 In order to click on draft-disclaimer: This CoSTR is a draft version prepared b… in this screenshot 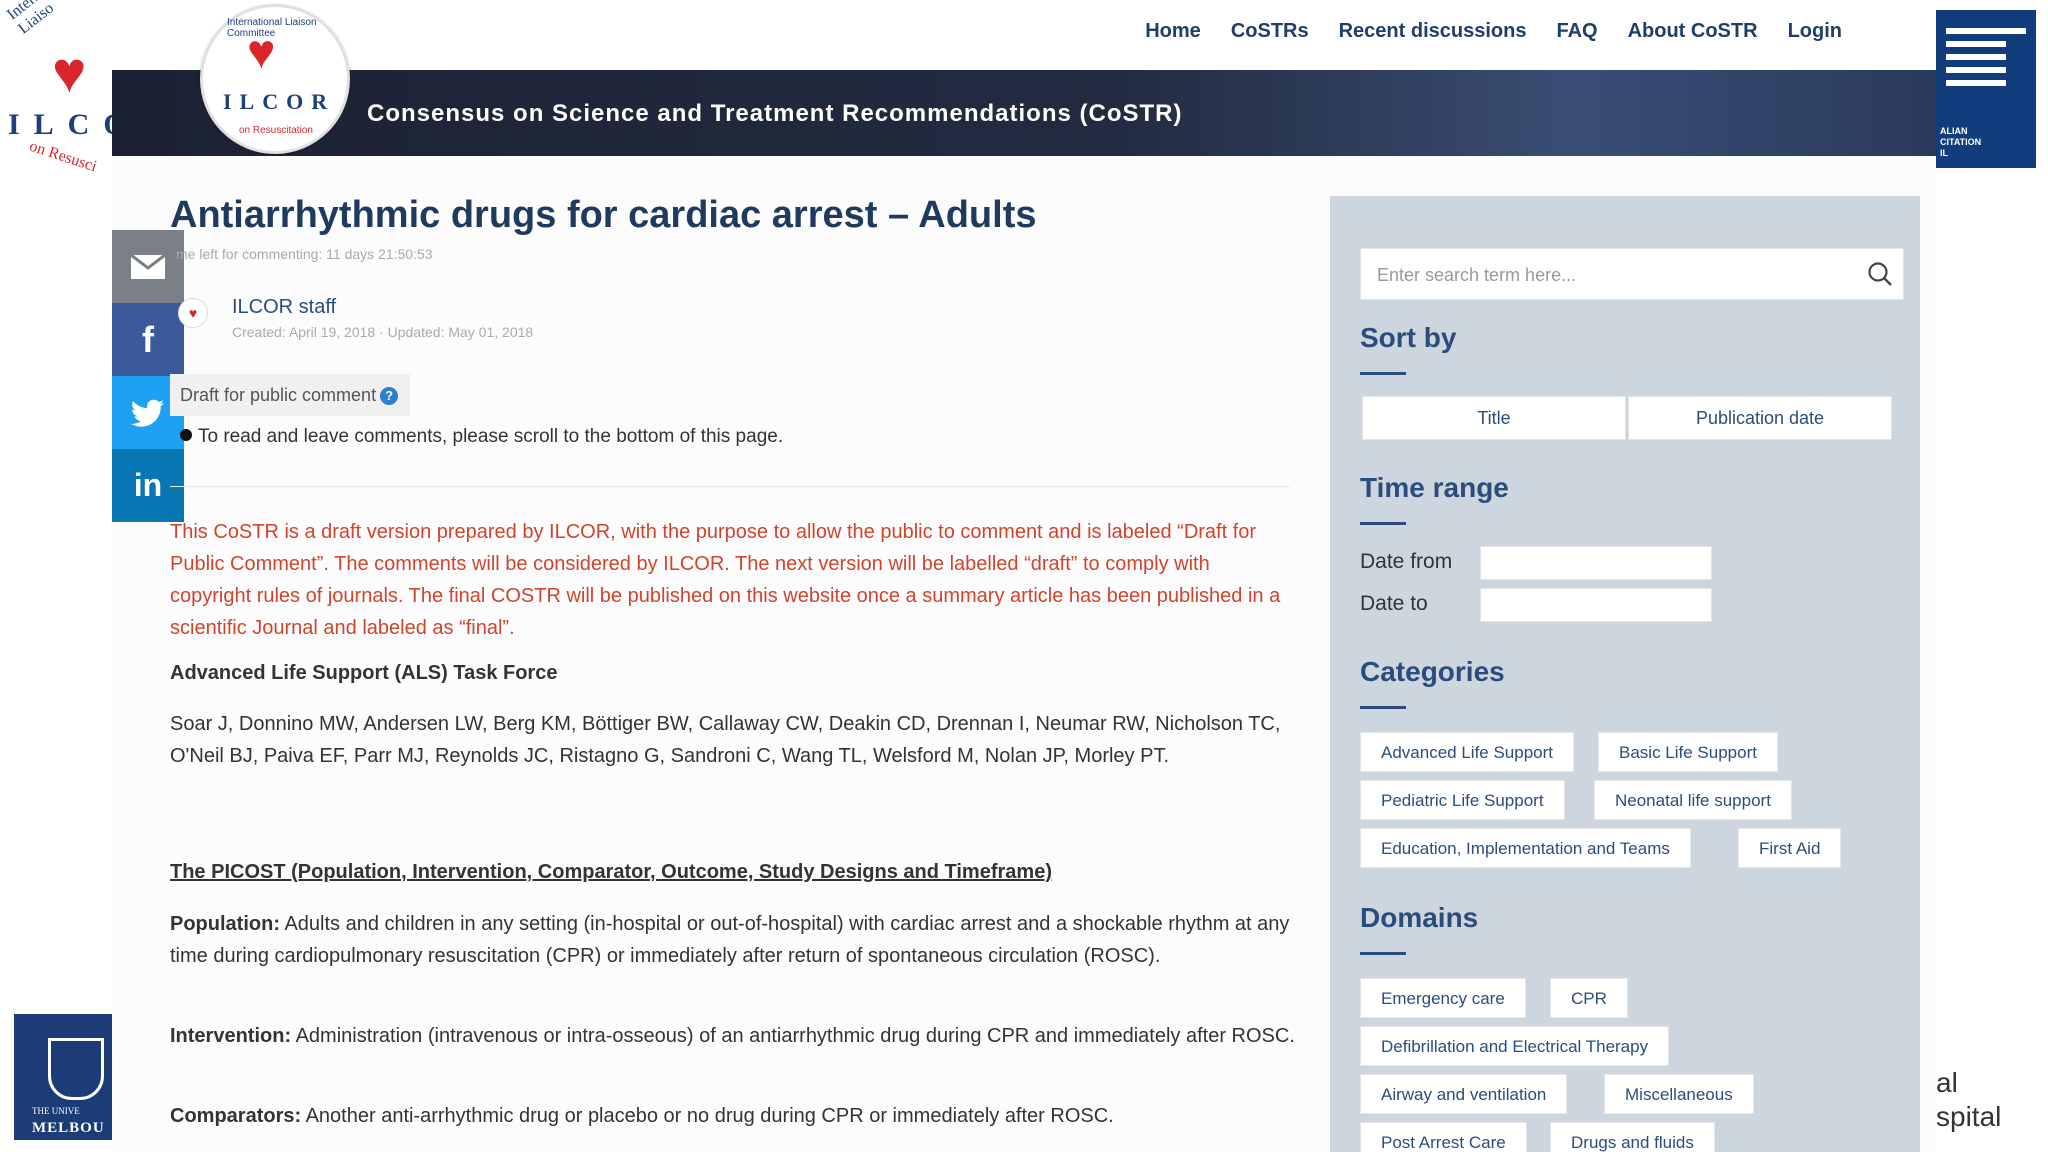, I will do `click(725, 580)`.